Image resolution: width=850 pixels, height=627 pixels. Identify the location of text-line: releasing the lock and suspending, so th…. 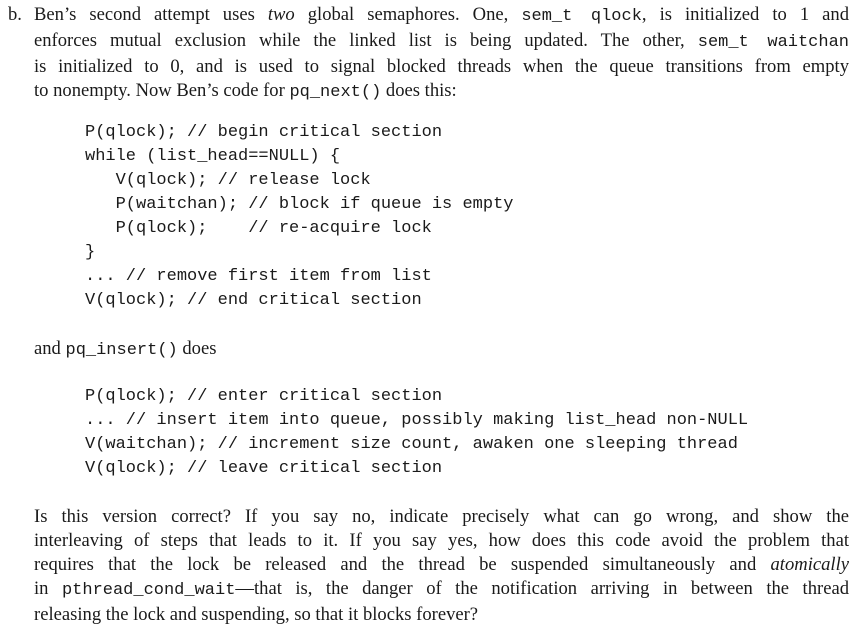
(441, 615).